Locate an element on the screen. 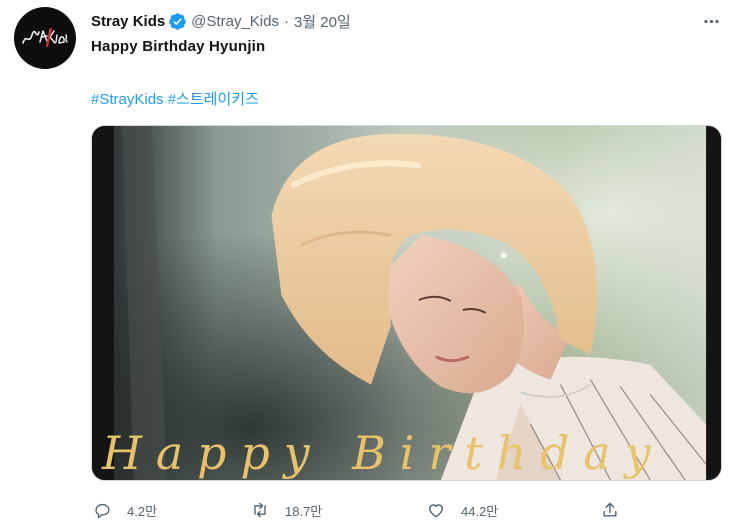 The width and height of the screenshot is (729, 525). hashtag-row: #StrayKids #스트레이키즈 is located at coordinates (175, 98).